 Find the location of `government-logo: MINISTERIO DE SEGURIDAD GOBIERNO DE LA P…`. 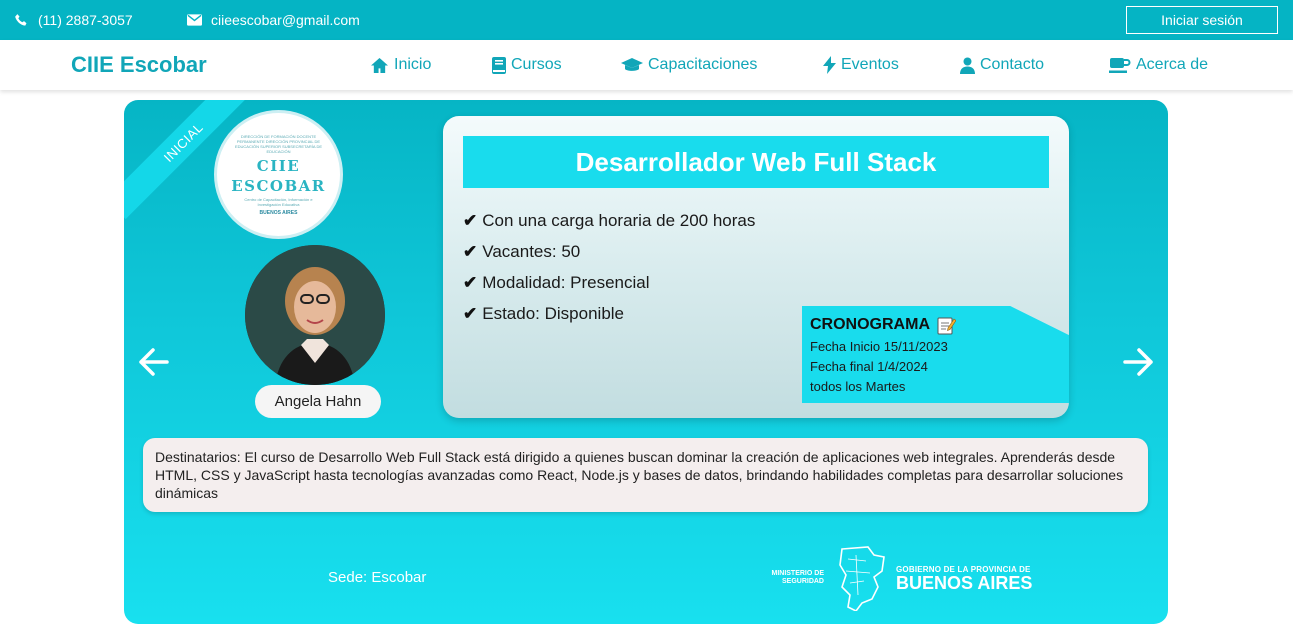

government-logo: MINISTERIO DE SEGURIDAD GOBIERNO DE LA P… is located at coordinates (899, 578).